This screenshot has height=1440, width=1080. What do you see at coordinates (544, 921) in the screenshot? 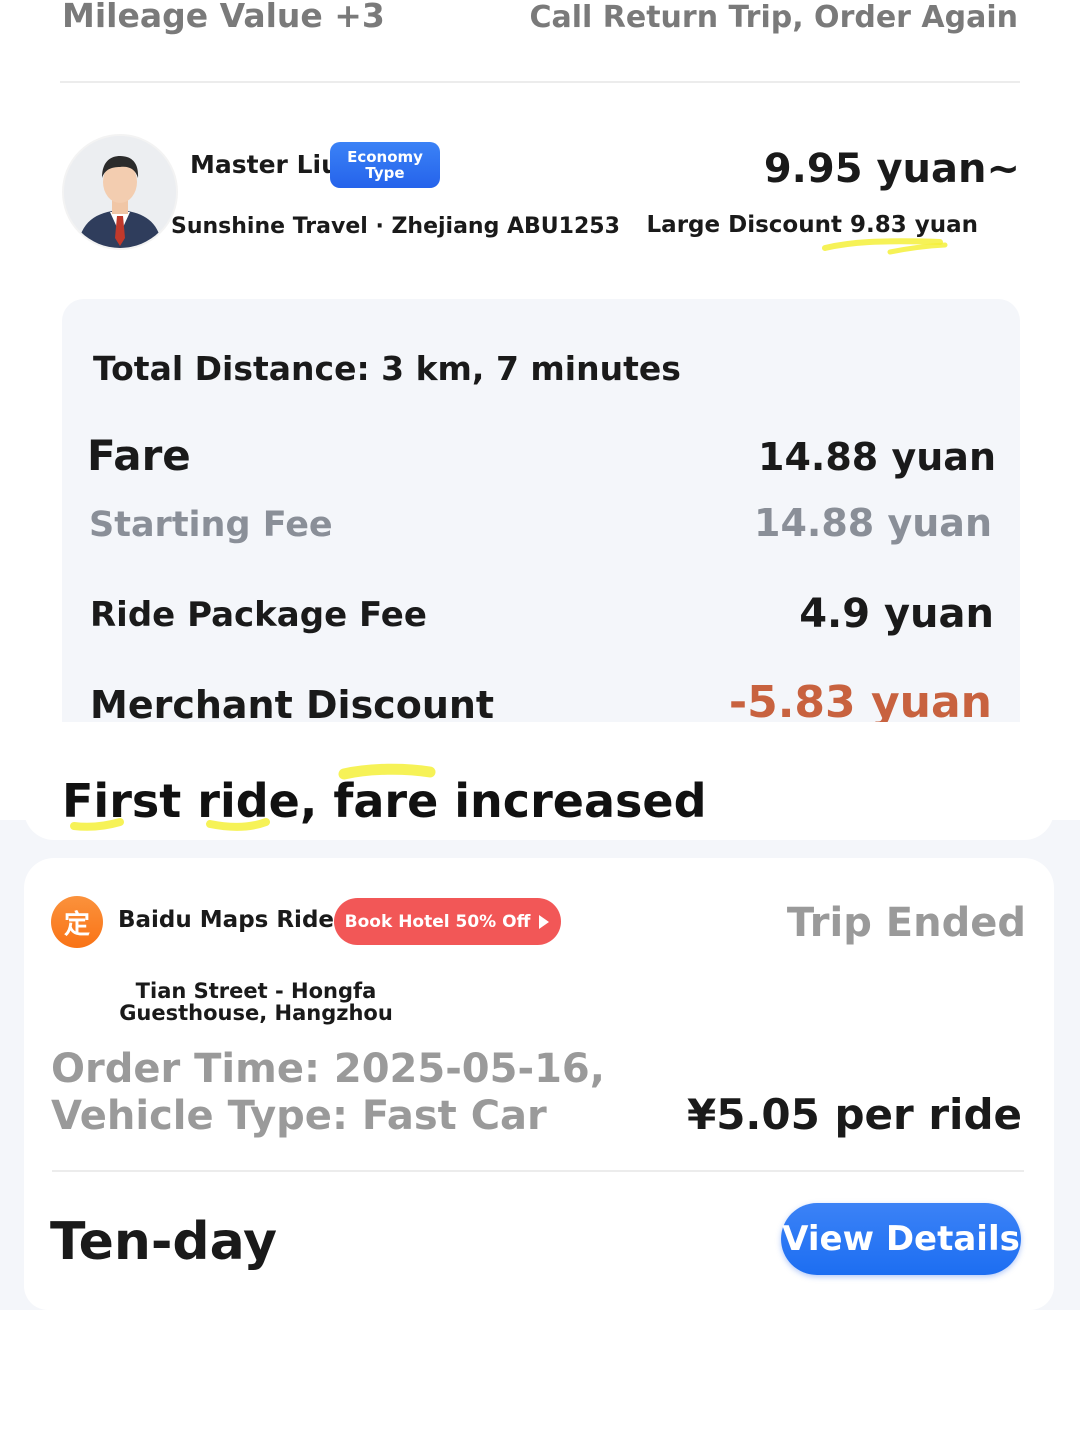
I see `play-arrow-icon` at bounding box center [544, 921].